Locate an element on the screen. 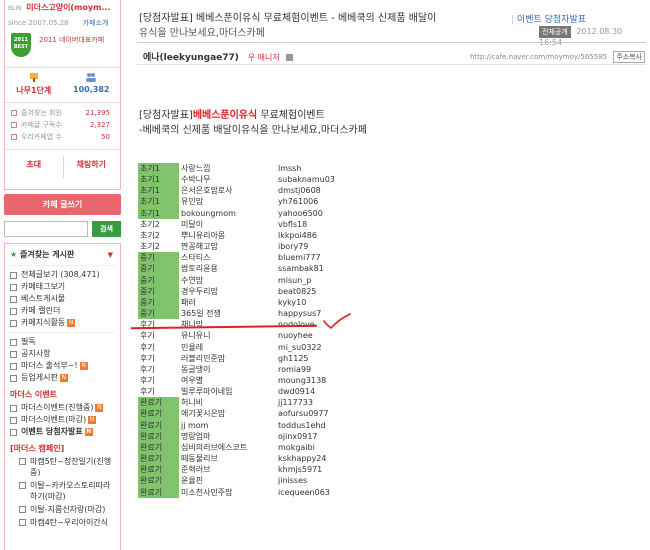 This screenshot has width=650, height=550. winner-nickname: 스타티스 is located at coordinates (196, 258).